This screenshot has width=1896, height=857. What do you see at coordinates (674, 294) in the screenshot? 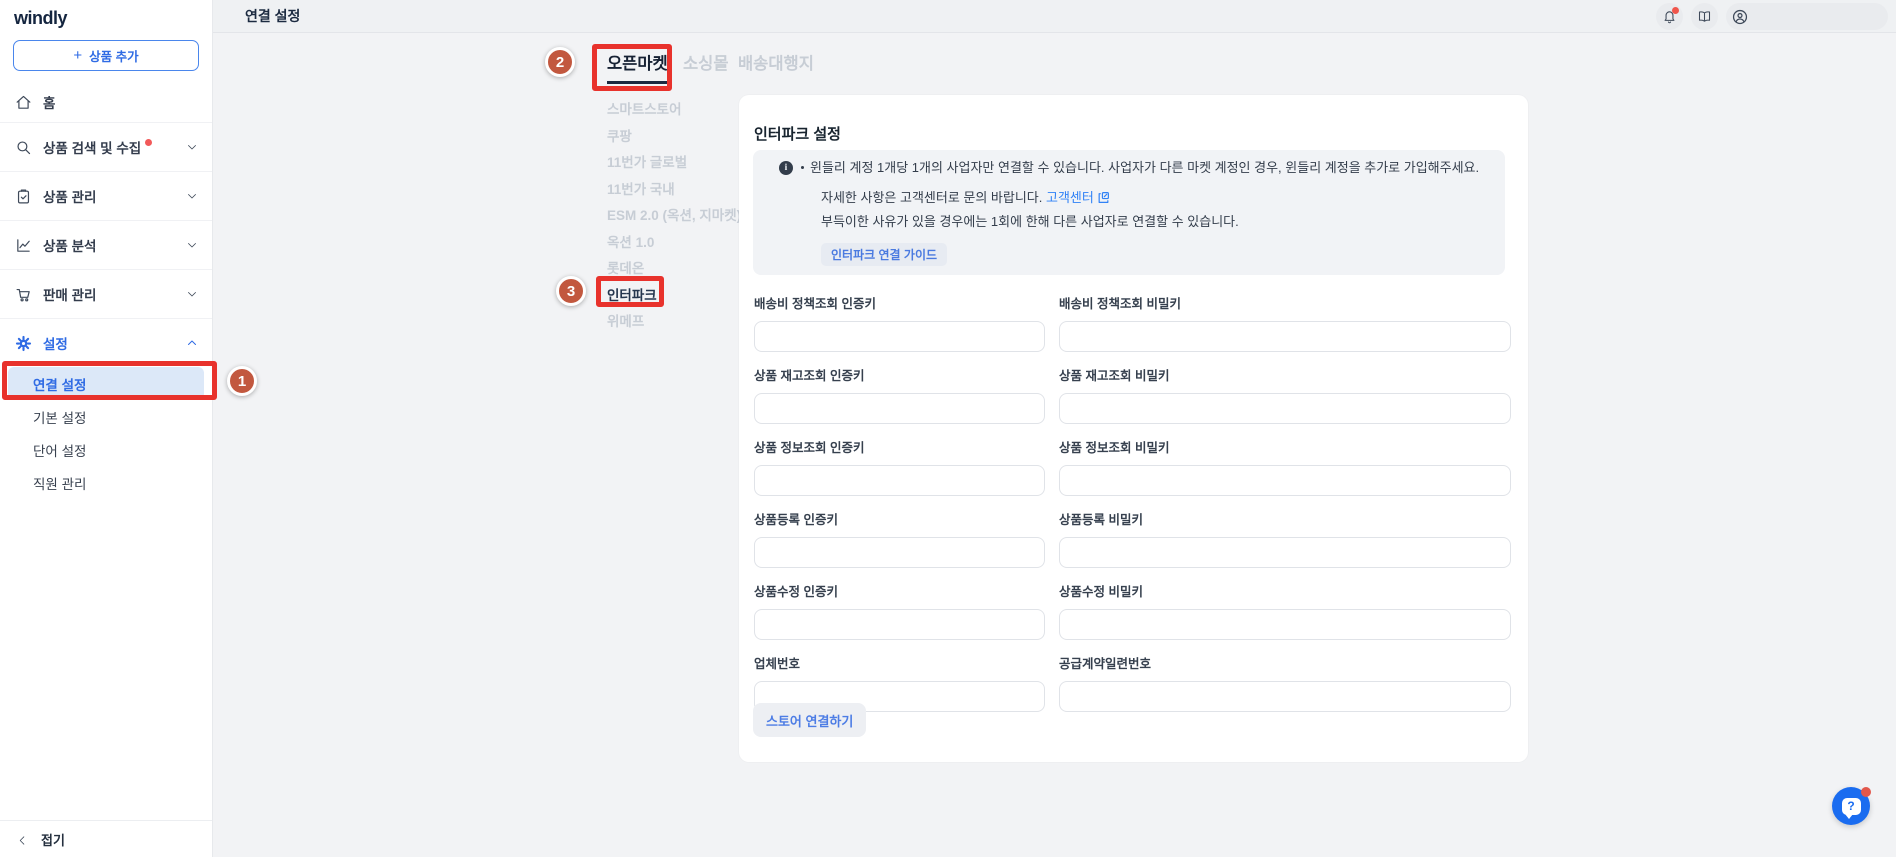
I see `market-item-interpark: 인터파크` at bounding box center [674, 294].